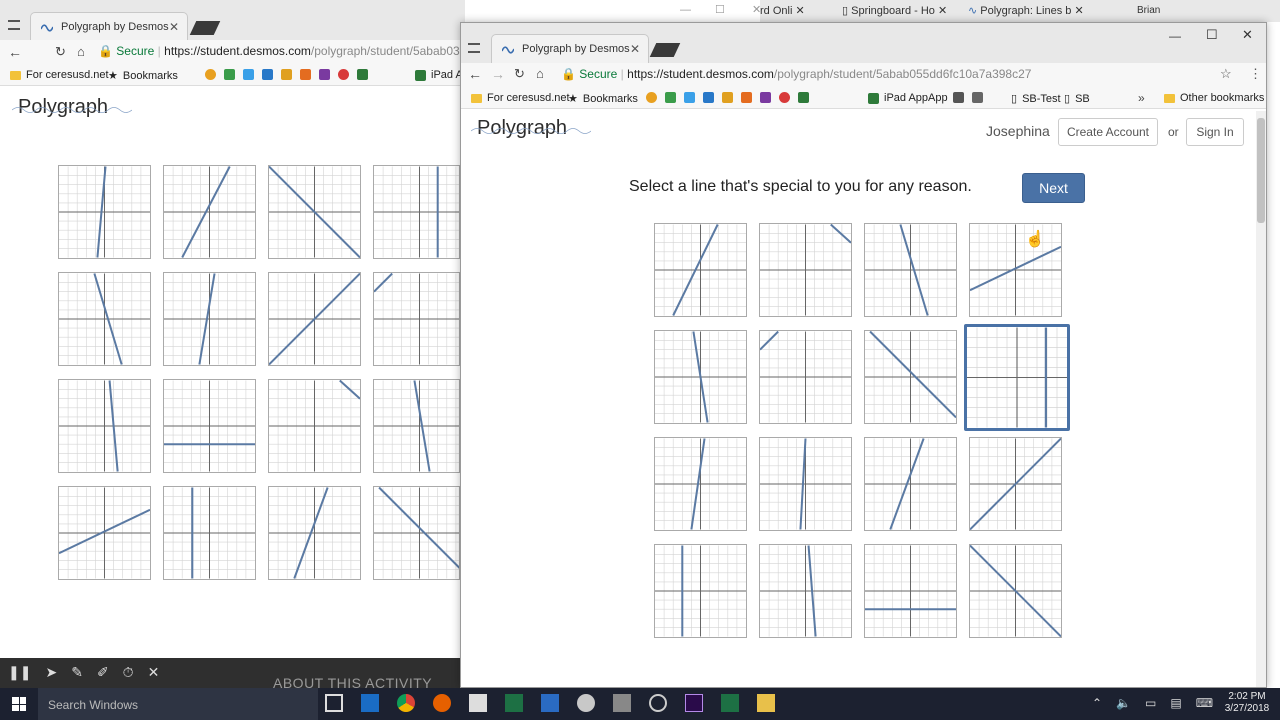  I want to click on outlook-icon, so click(370, 703).